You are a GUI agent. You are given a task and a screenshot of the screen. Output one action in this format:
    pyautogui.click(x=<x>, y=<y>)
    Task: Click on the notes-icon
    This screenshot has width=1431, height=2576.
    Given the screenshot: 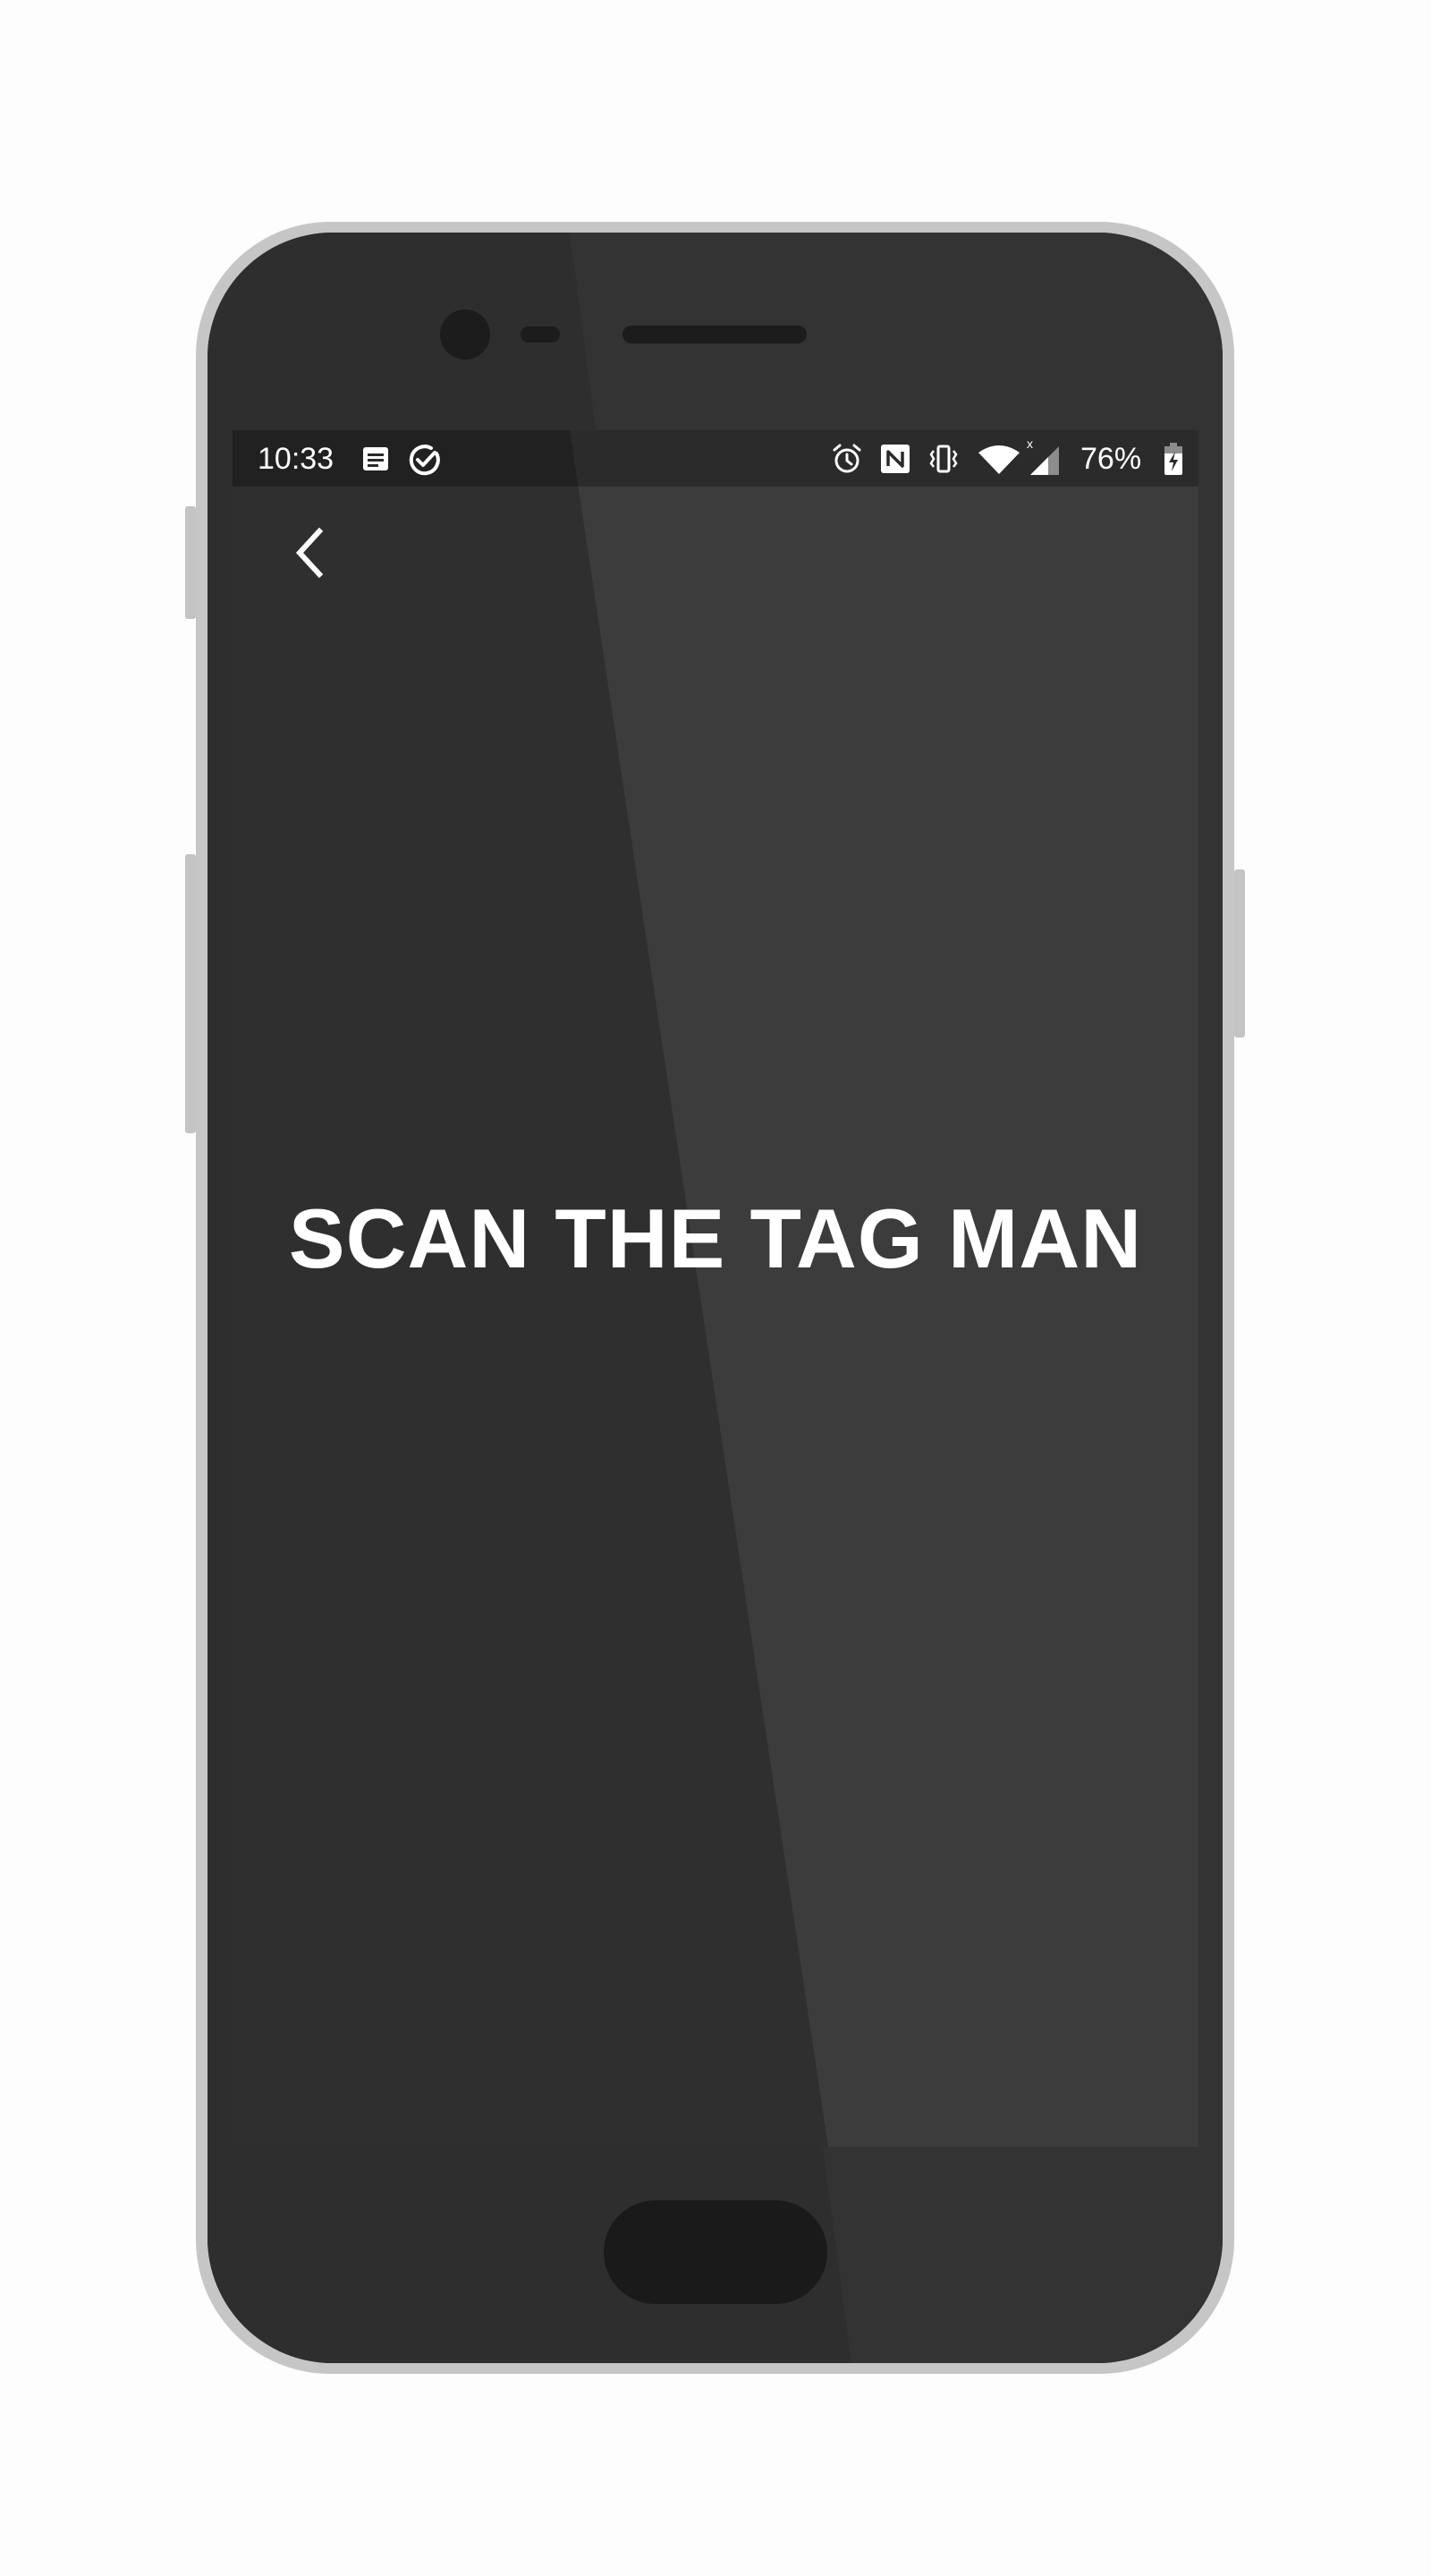 What is the action you would take?
    pyautogui.click(x=375, y=458)
    